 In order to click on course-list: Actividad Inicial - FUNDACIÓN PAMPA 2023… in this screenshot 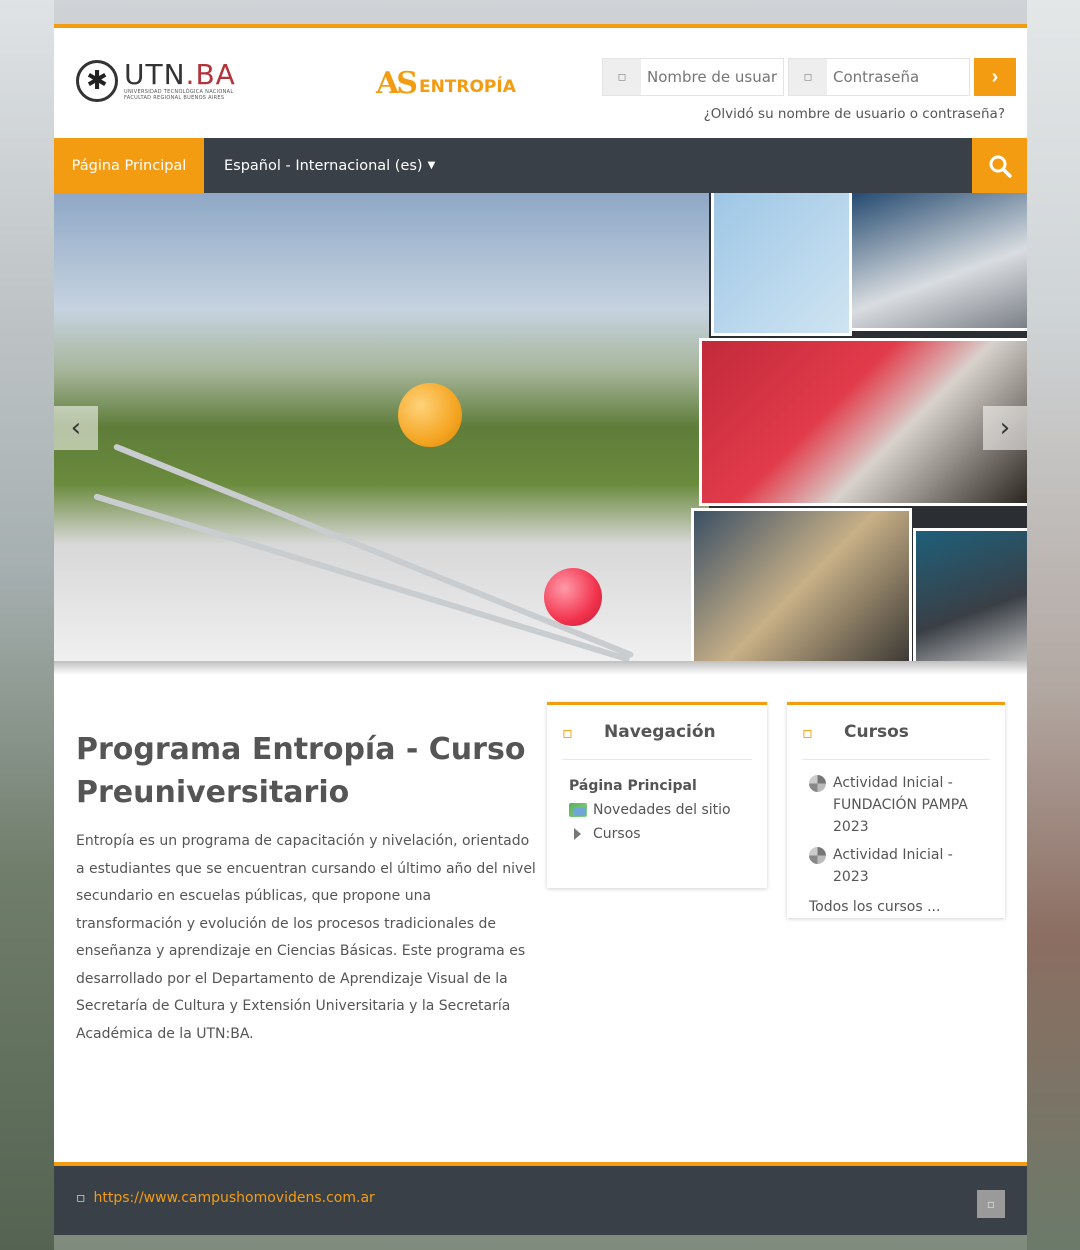, I will do `click(896, 839)`.